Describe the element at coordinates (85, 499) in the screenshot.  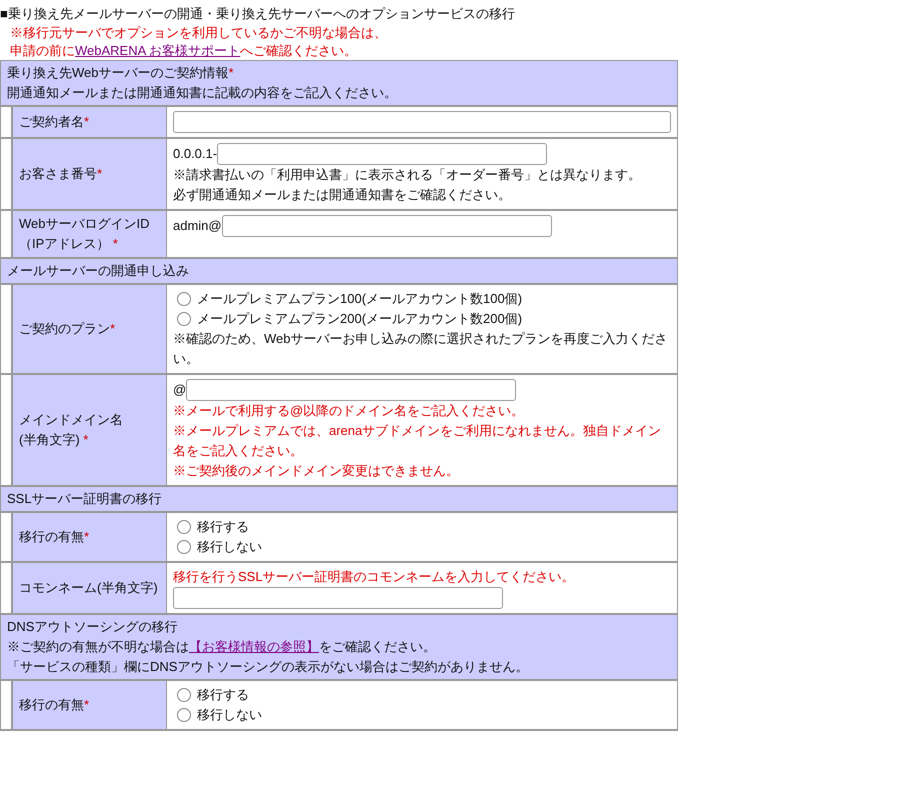
I see `header-text: SSLサーバー証明書の移行` at that location.